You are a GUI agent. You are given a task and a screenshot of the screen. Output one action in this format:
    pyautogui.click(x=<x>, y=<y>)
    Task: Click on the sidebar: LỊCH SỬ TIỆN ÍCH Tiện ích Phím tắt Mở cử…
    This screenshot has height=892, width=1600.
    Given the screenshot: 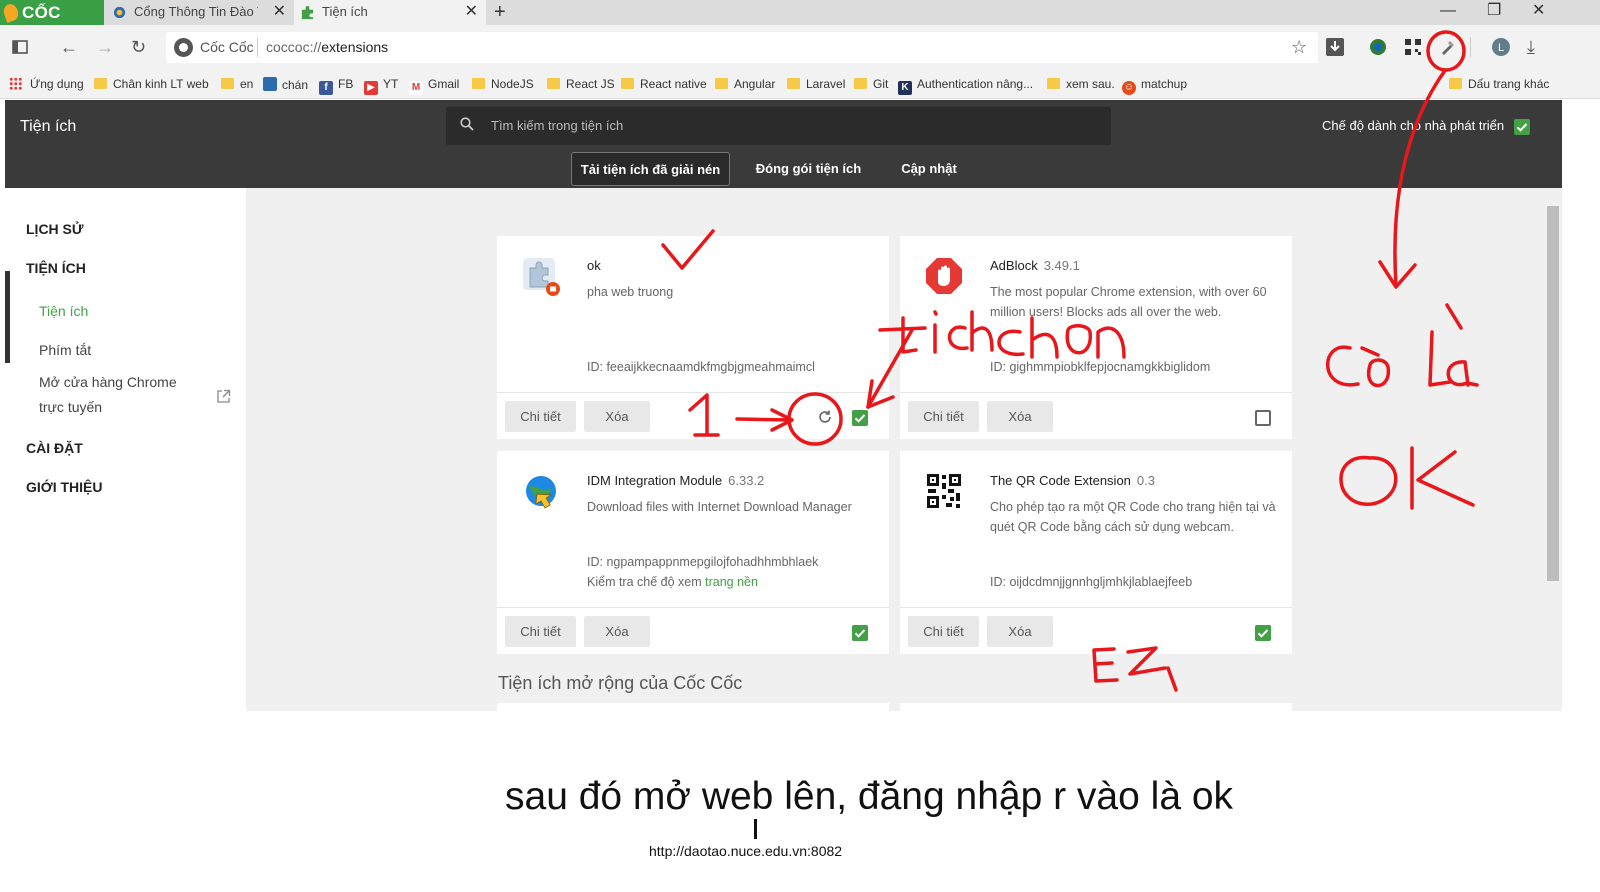 What is the action you would take?
    pyautogui.click(x=125, y=452)
    